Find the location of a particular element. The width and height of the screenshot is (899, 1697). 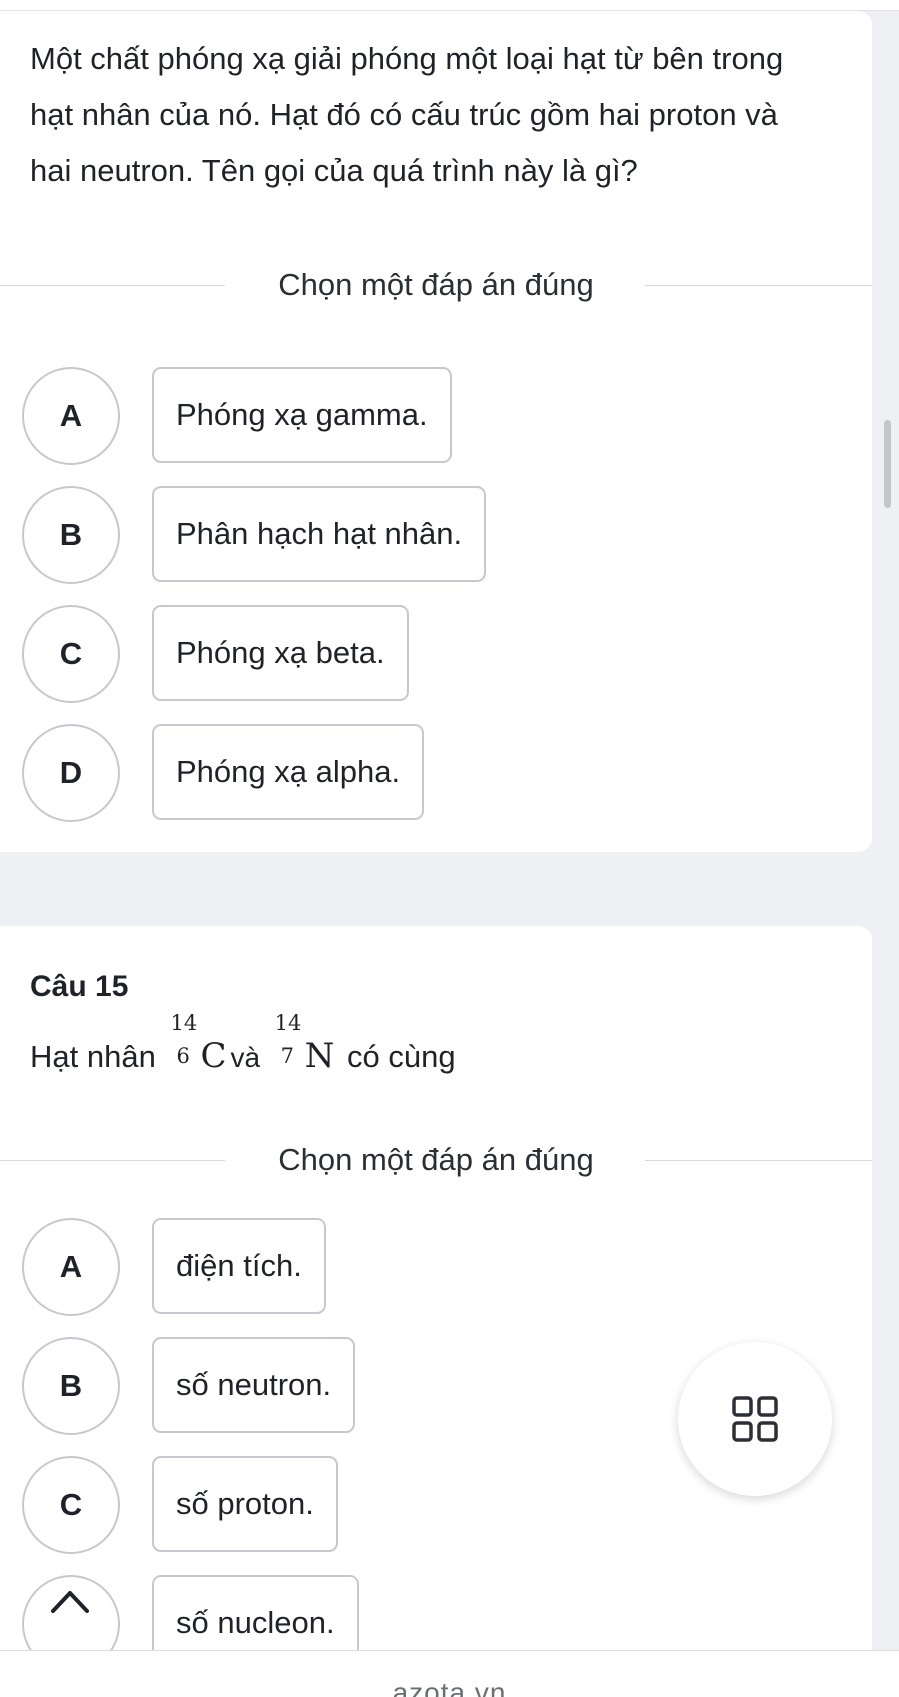

option-answer: điện tích. is located at coordinates (239, 1266).